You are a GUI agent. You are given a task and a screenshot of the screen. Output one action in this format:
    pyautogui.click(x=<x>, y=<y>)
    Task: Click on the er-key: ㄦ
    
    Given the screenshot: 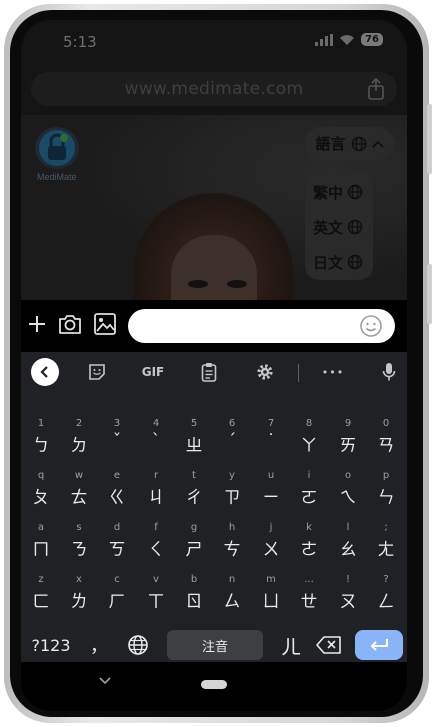 What is the action you would take?
    pyautogui.click(x=291, y=645)
    